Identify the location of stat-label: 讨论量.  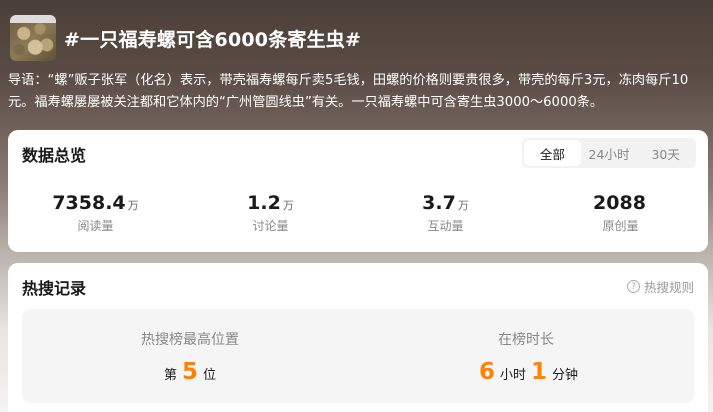
(270, 226).